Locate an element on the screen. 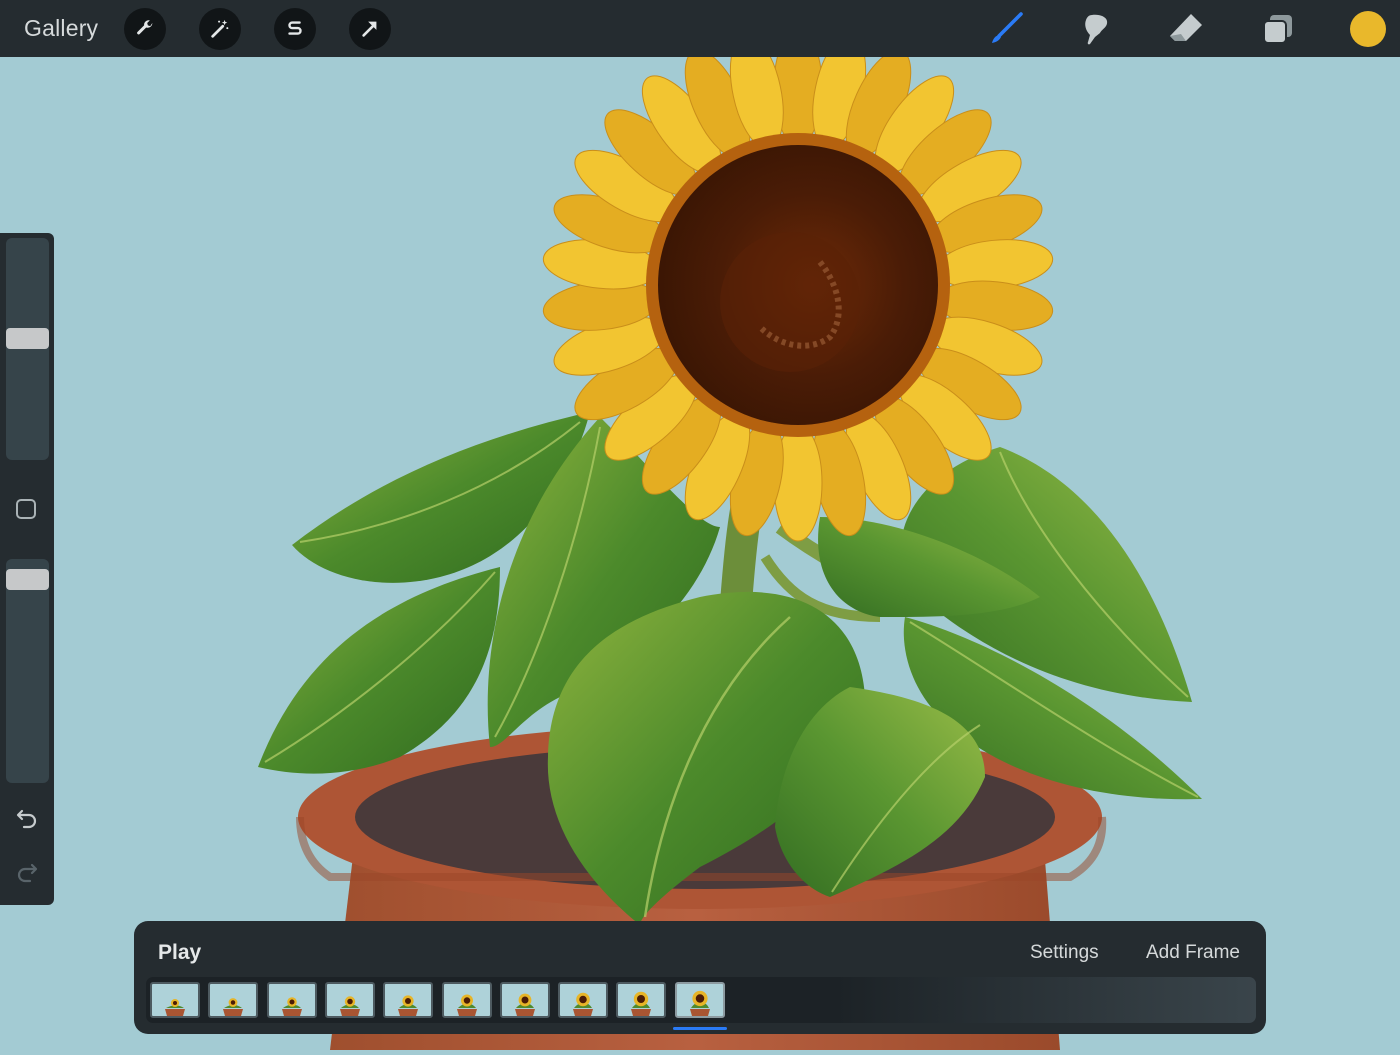 Image resolution: width=1400 pixels, height=1055 pixels. transform-arrow-icon is located at coordinates (369, 29).